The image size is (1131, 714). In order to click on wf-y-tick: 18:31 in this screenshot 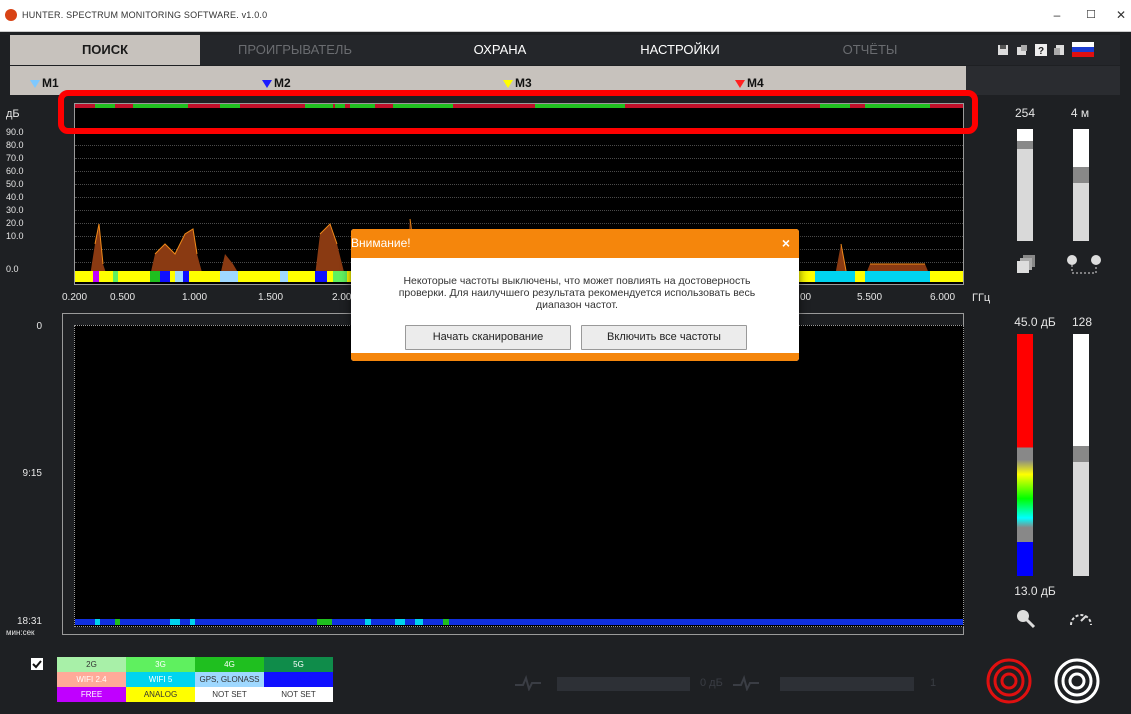, I will do `click(29, 621)`.